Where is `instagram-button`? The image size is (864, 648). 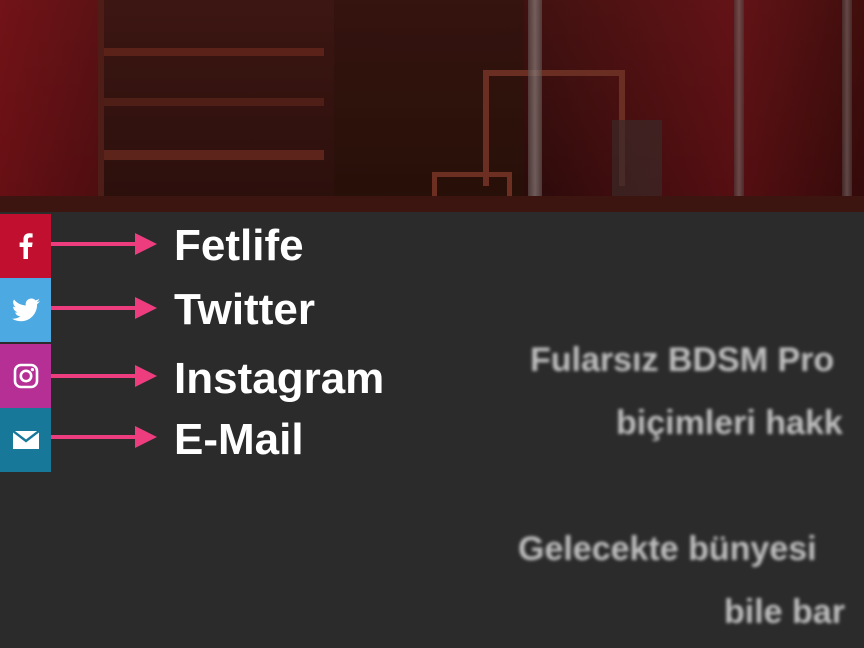 instagram-button is located at coordinates (25, 376).